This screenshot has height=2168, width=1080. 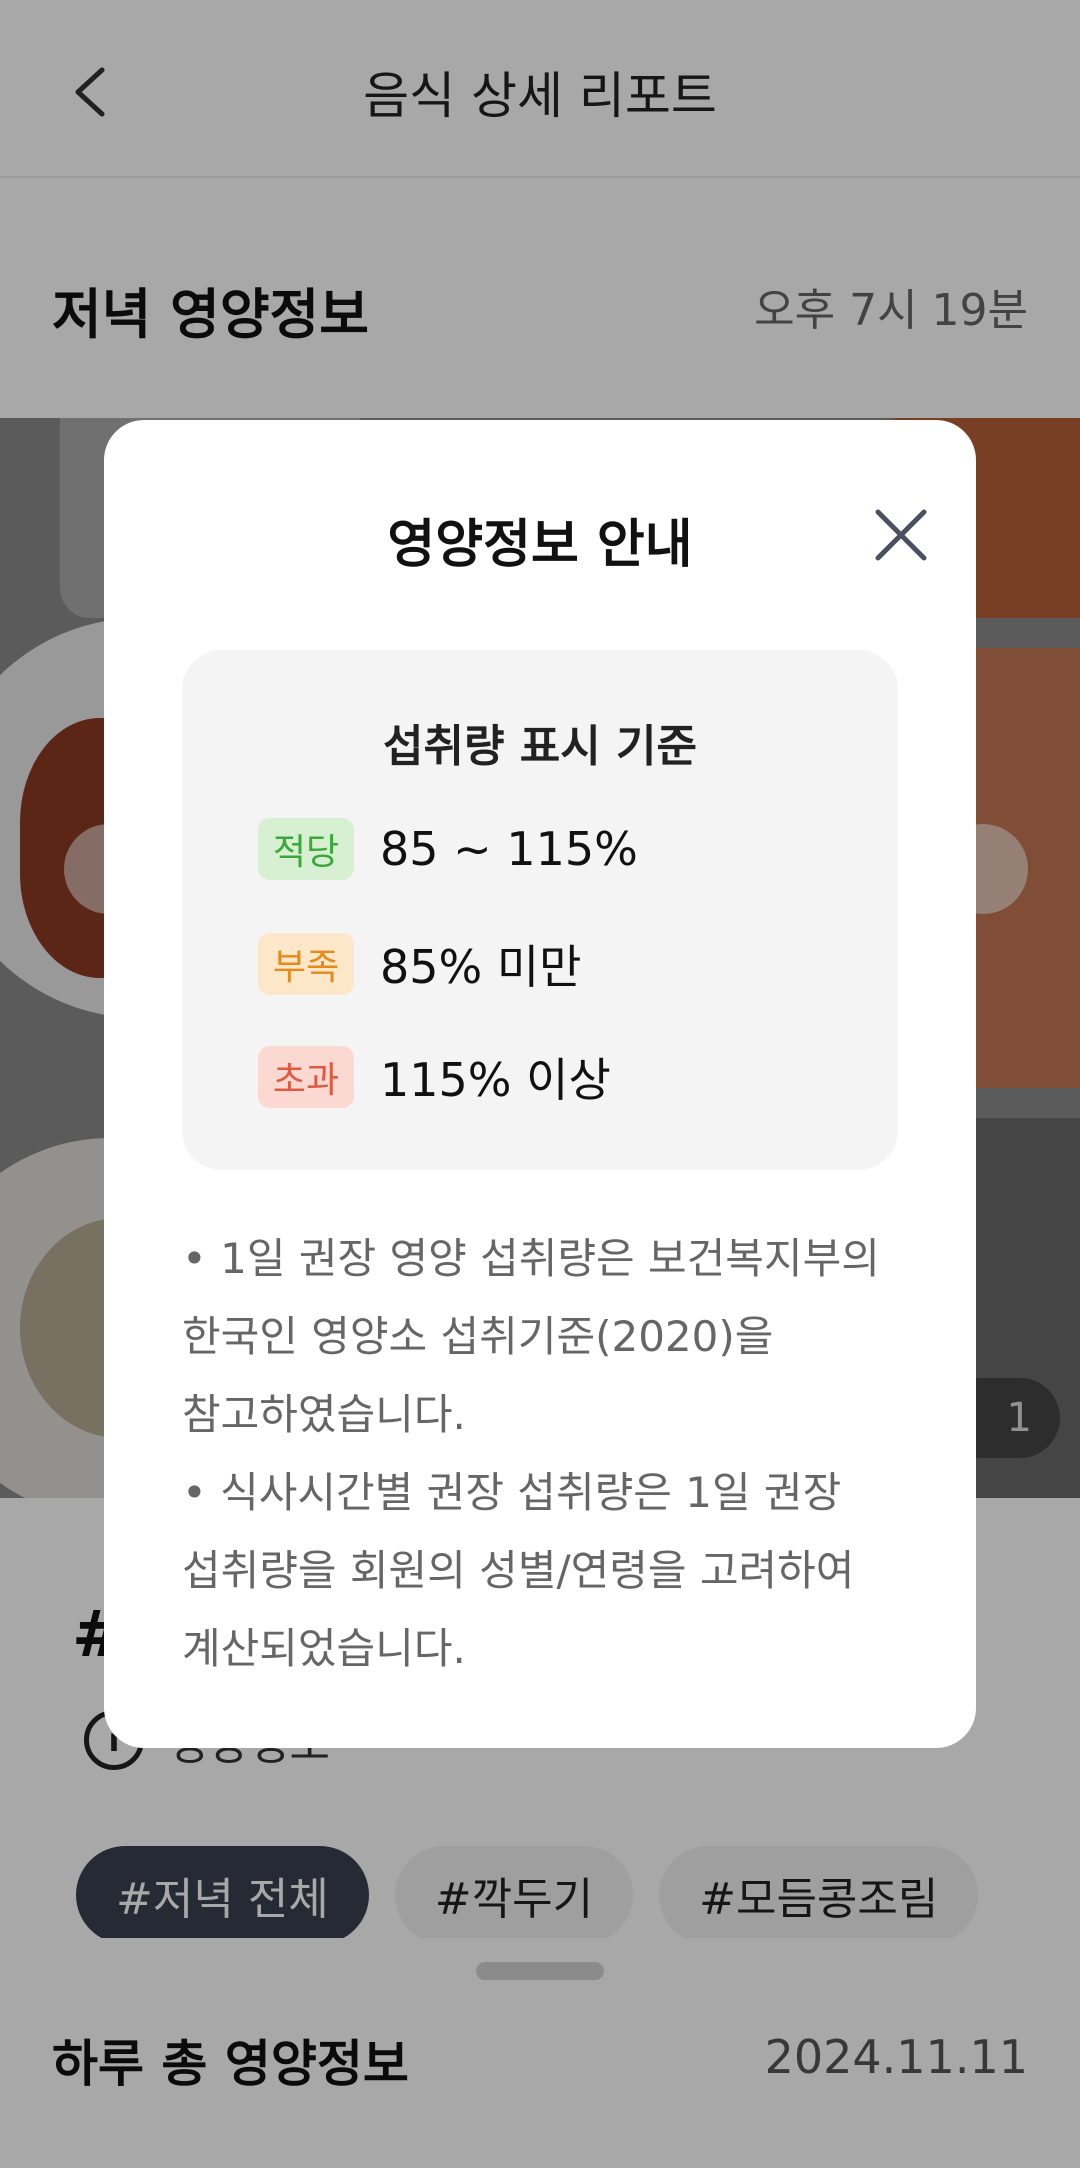 I want to click on over-badge: 초과, so click(x=306, y=1077).